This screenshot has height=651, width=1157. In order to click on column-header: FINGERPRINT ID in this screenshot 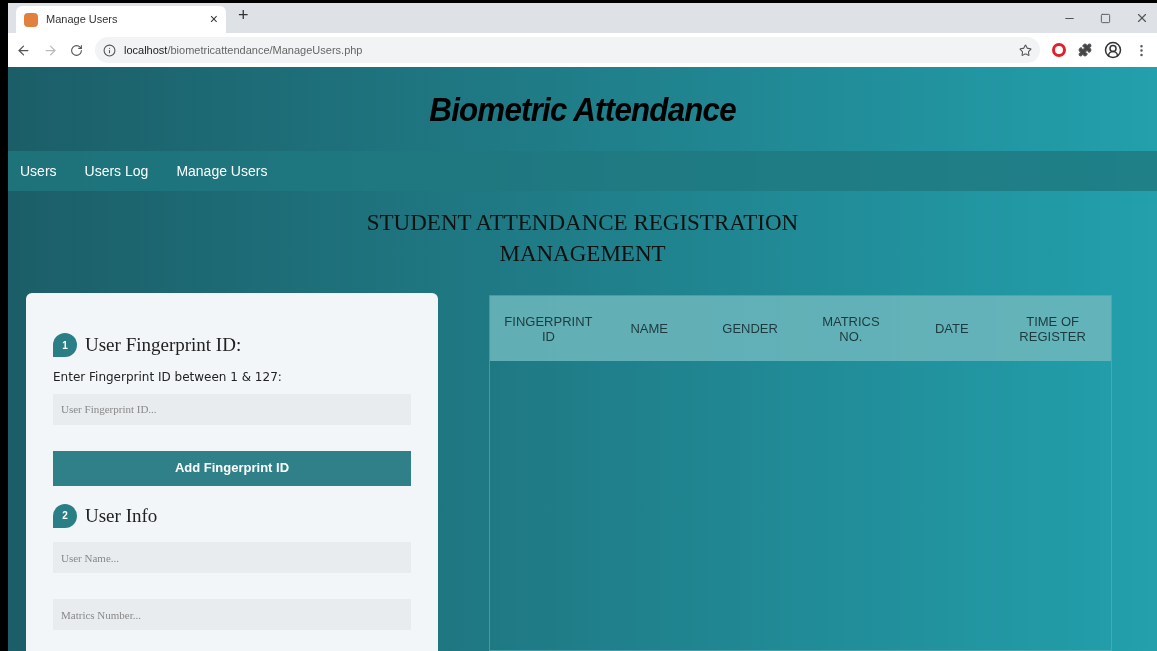, I will do `click(548, 328)`.